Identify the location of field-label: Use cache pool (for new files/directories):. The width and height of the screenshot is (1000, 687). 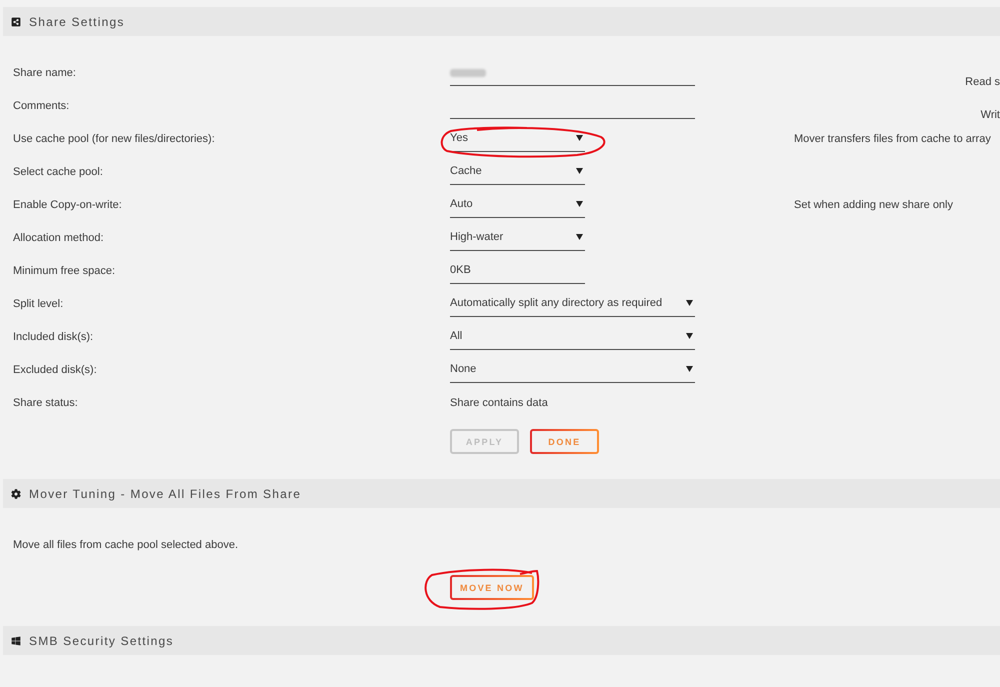
(114, 138).